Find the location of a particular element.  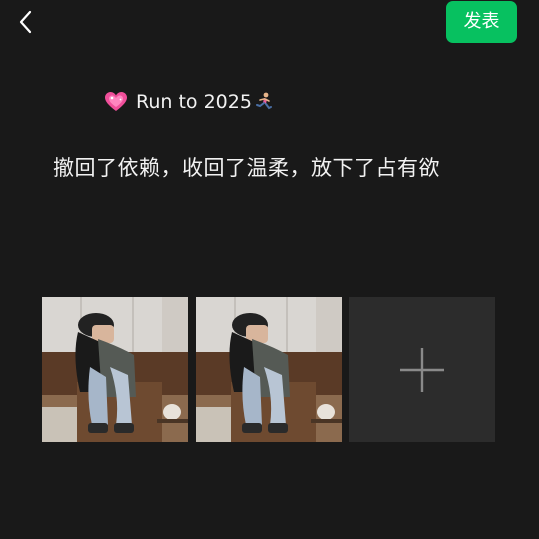

post-title: Run to 2025 is located at coordinates (189, 102).